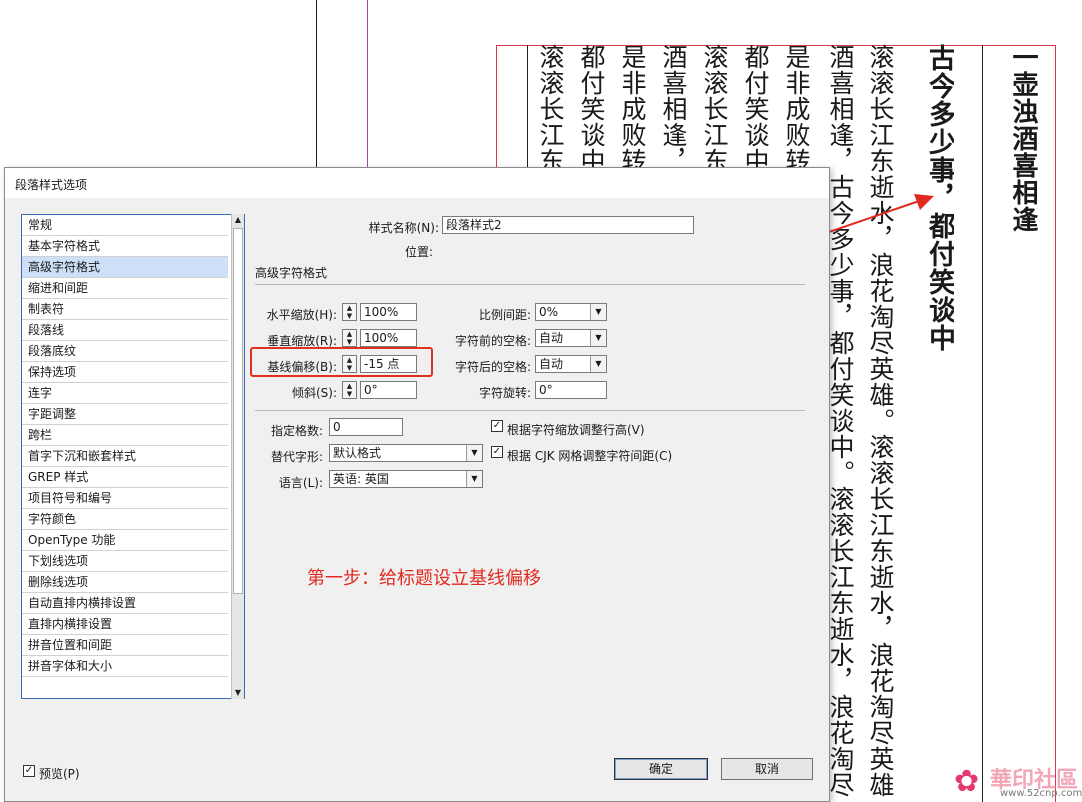 Image resolution: width=1082 pixels, height=802 pixels. I want to click on category-item: 字符颜色, so click(125, 519).